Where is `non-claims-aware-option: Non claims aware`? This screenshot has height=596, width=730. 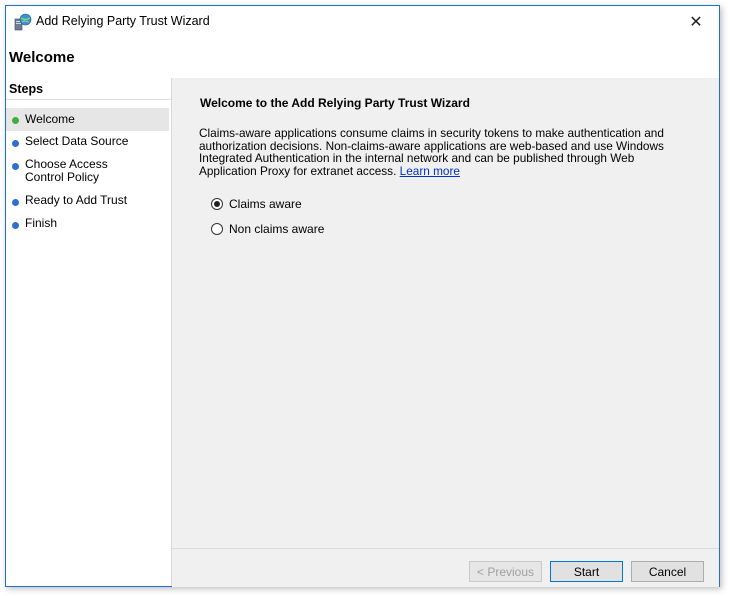 non-claims-aware-option: Non claims aware is located at coordinates (267, 229).